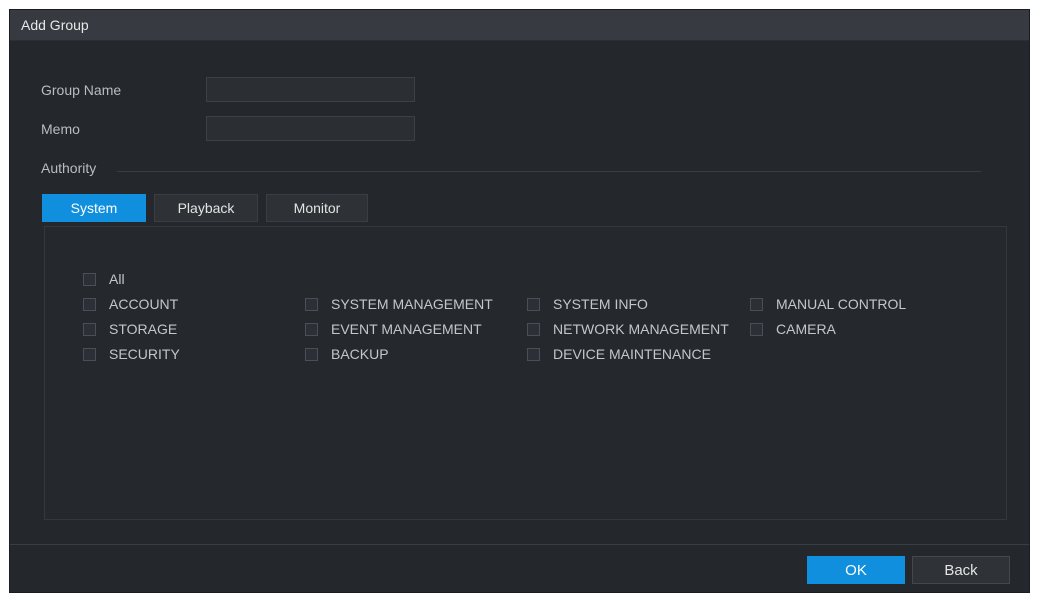 Image resolution: width=1048 pixels, height=598 pixels. What do you see at coordinates (519, 544) in the screenshot?
I see `footer-divider` at bounding box center [519, 544].